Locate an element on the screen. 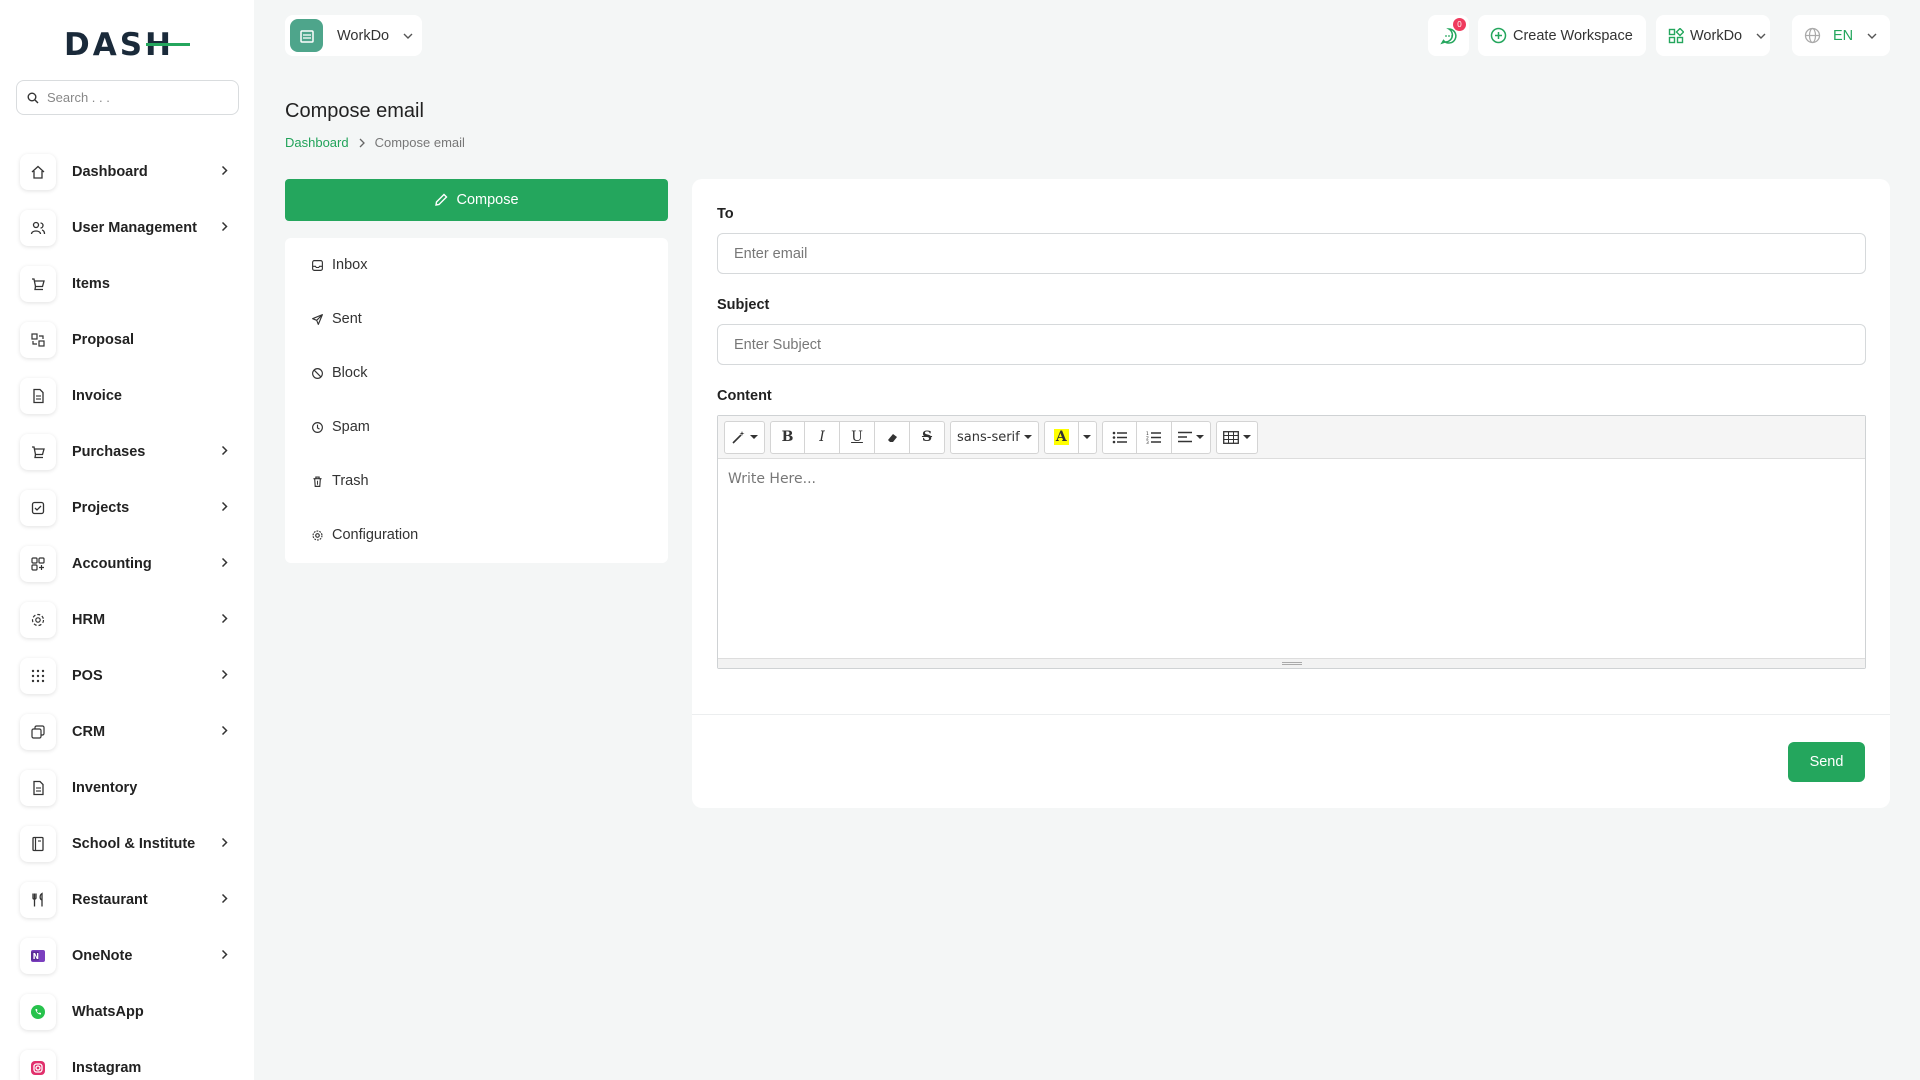 This screenshot has height=1080, width=1920. chevron-down-icon is located at coordinates (1872, 36).